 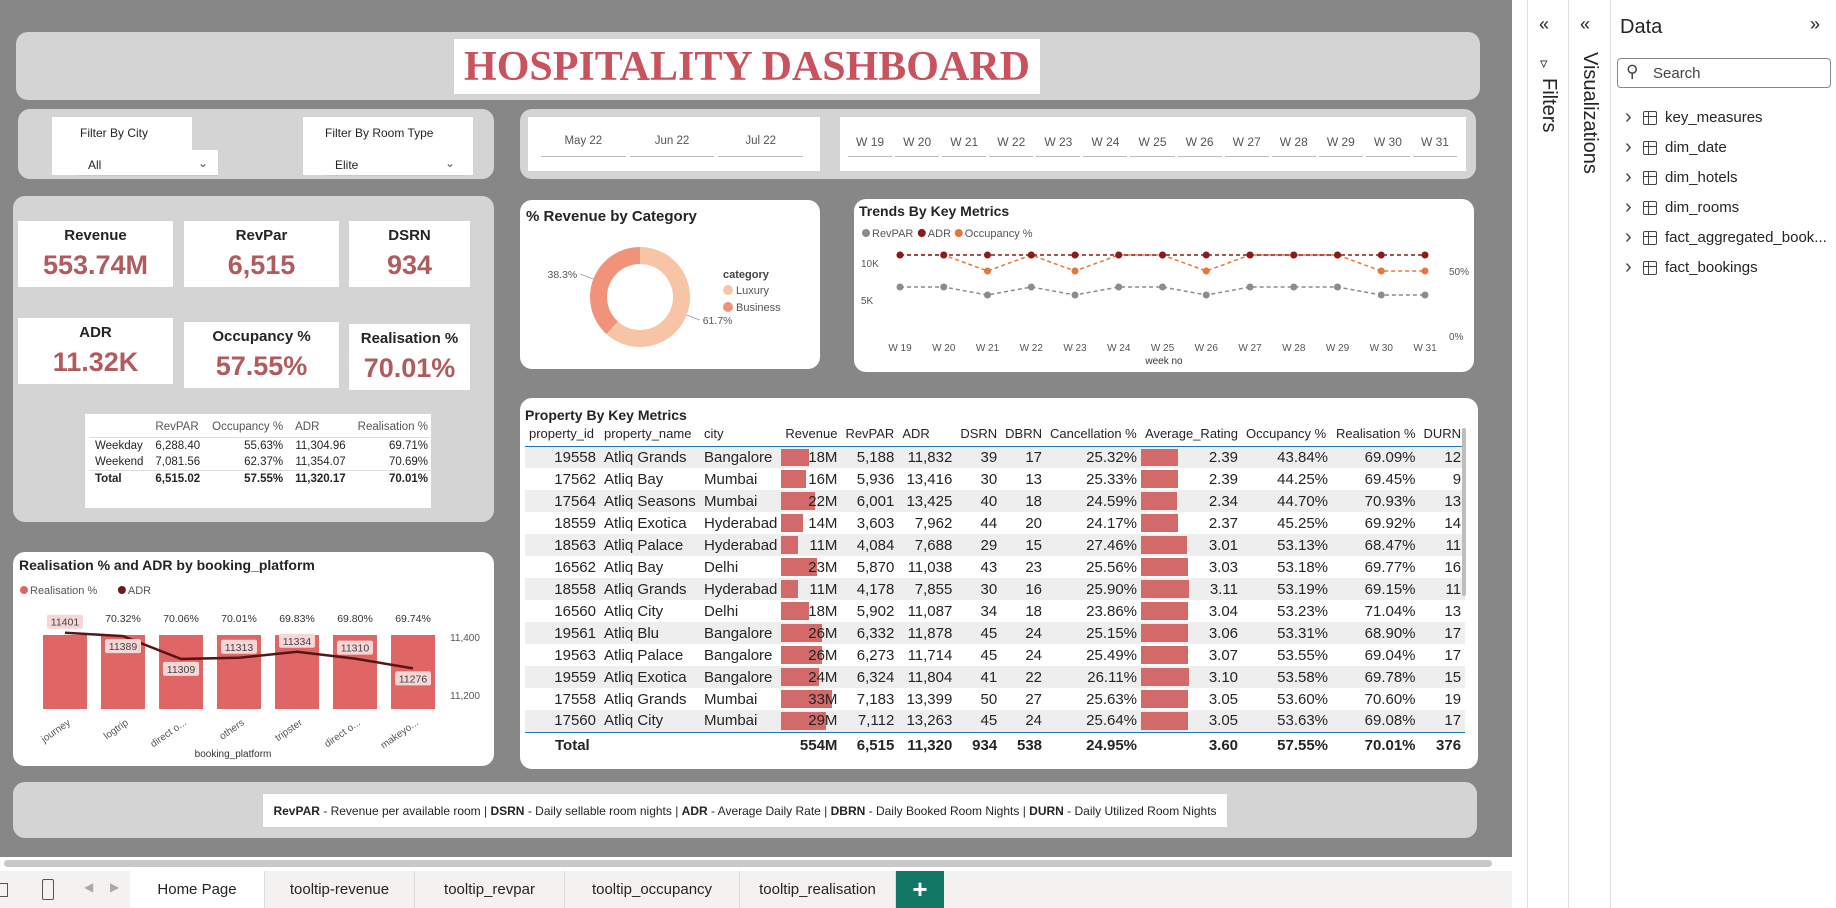 What do you see at coordinates (870, 146) in the screenshot?
I see `week-slicer-item: W 19` at bounding box center [870, 146].